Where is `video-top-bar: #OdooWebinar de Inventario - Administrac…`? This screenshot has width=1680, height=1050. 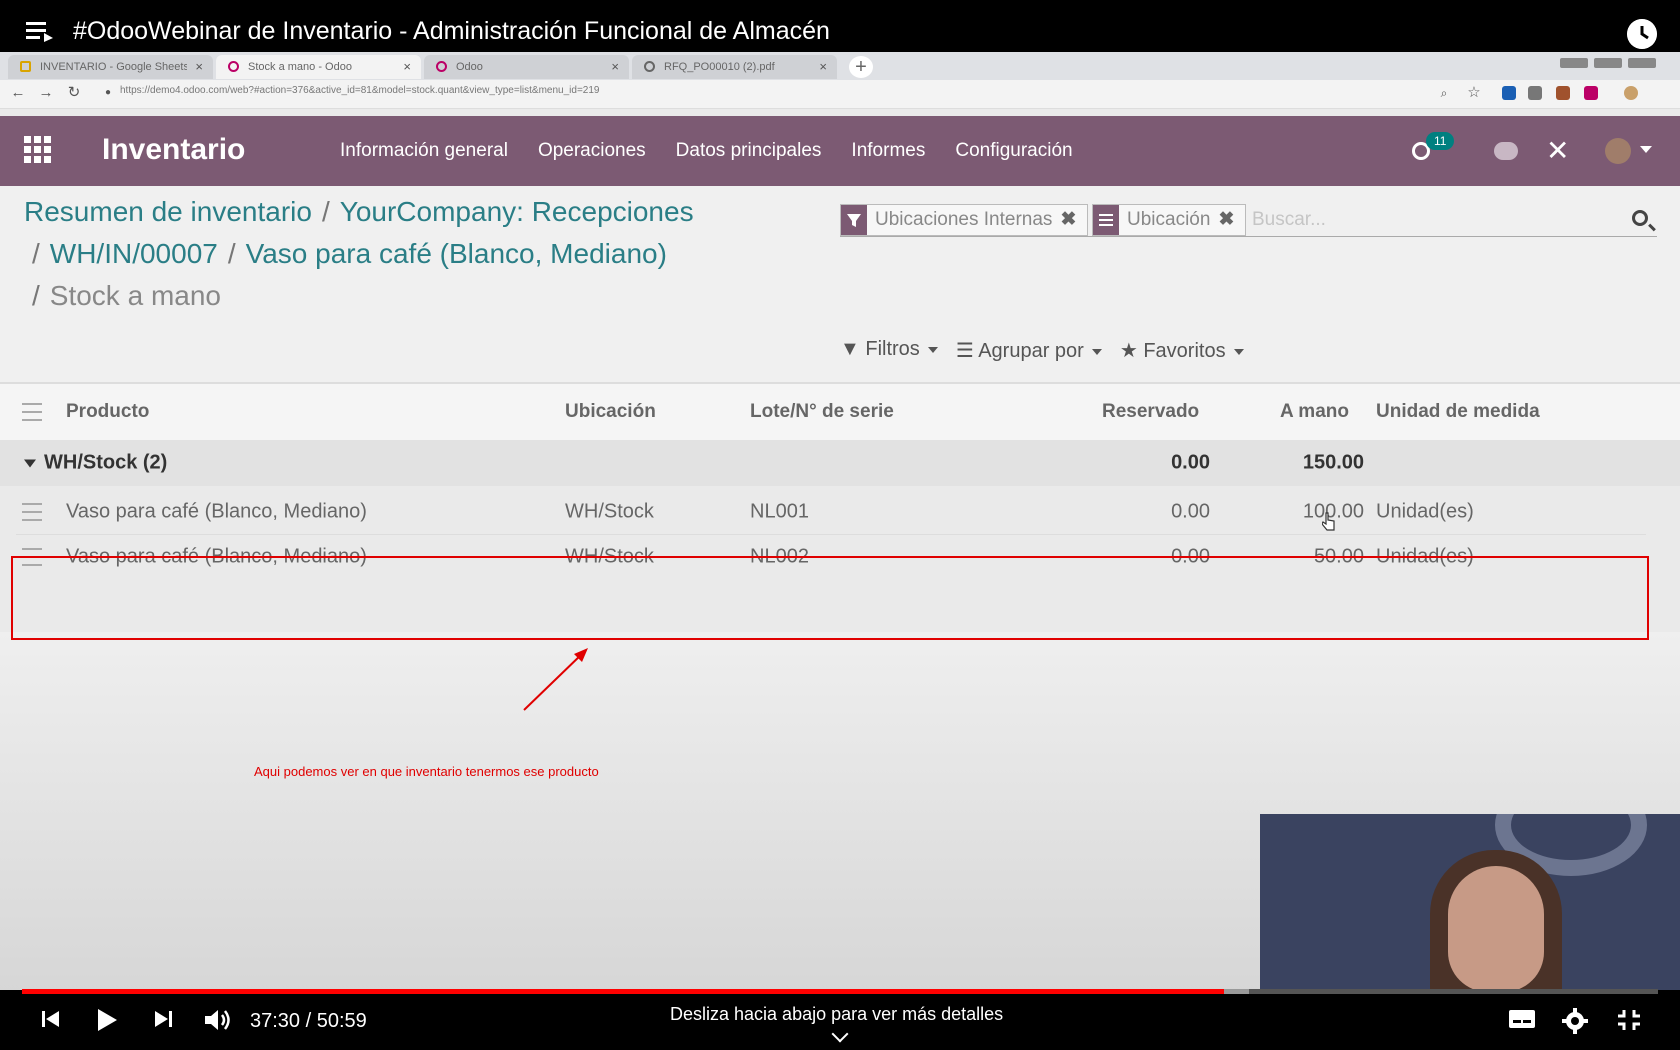 video-top-bar: #OdooWebinar de Inventario - Administrac… is located at coordinates (840, 28).